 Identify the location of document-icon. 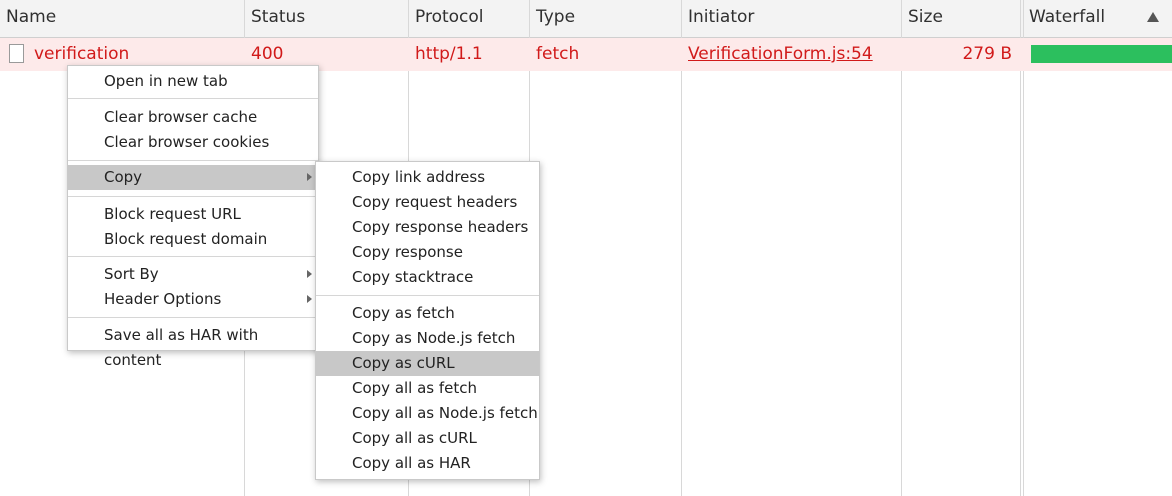
(16, 53).